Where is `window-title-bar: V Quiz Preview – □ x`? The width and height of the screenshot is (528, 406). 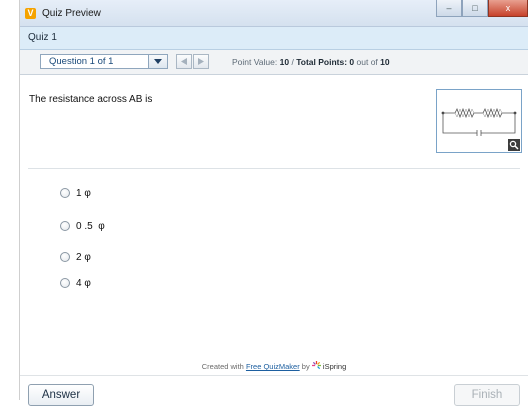
window-title-bar: V Quiz Preview – □ x is located at coordinates (274, 13).